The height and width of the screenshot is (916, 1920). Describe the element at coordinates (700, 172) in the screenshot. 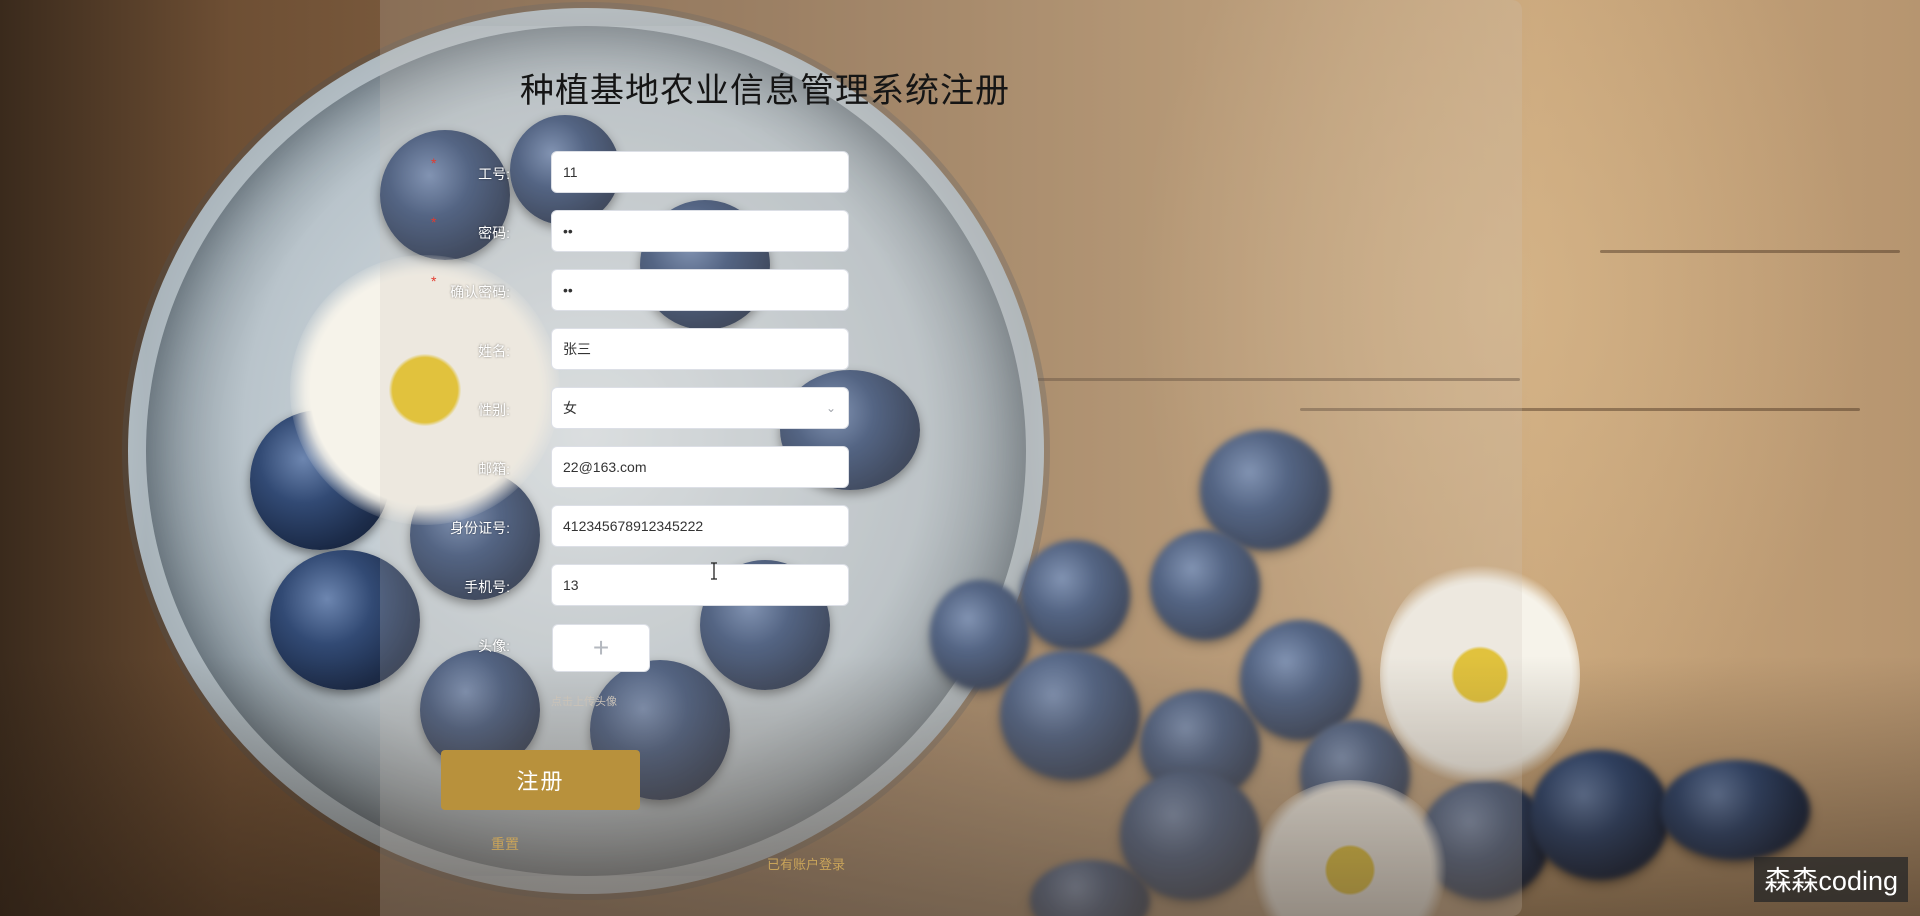

I see `job-no-input` at that location.